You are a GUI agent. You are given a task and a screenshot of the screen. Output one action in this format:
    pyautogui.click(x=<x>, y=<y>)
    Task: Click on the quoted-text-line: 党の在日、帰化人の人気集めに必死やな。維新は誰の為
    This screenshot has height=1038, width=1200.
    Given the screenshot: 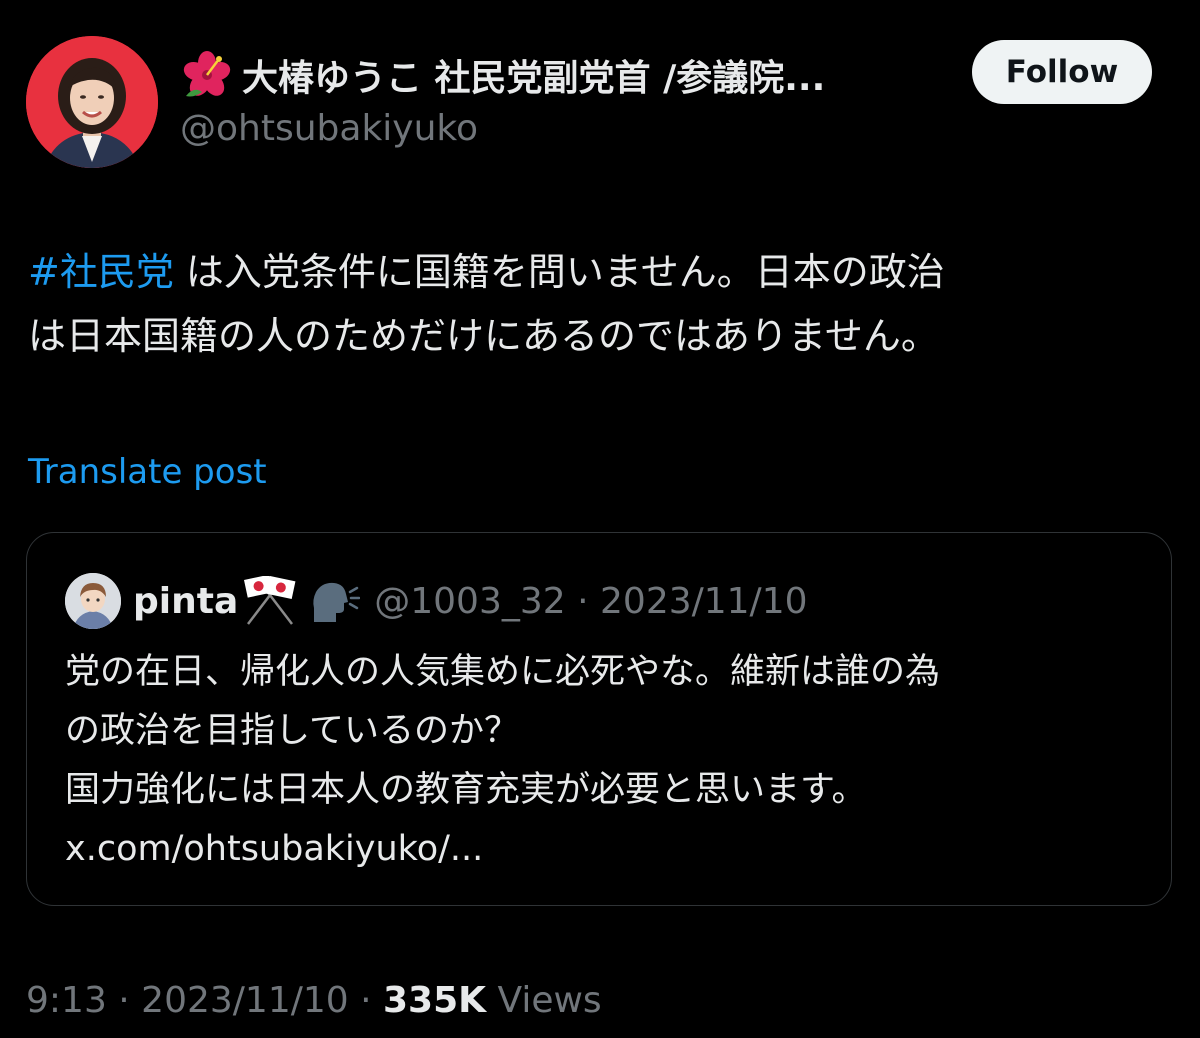 What is the action you would take?
    pyautogui.click(x=503, y=672)
    